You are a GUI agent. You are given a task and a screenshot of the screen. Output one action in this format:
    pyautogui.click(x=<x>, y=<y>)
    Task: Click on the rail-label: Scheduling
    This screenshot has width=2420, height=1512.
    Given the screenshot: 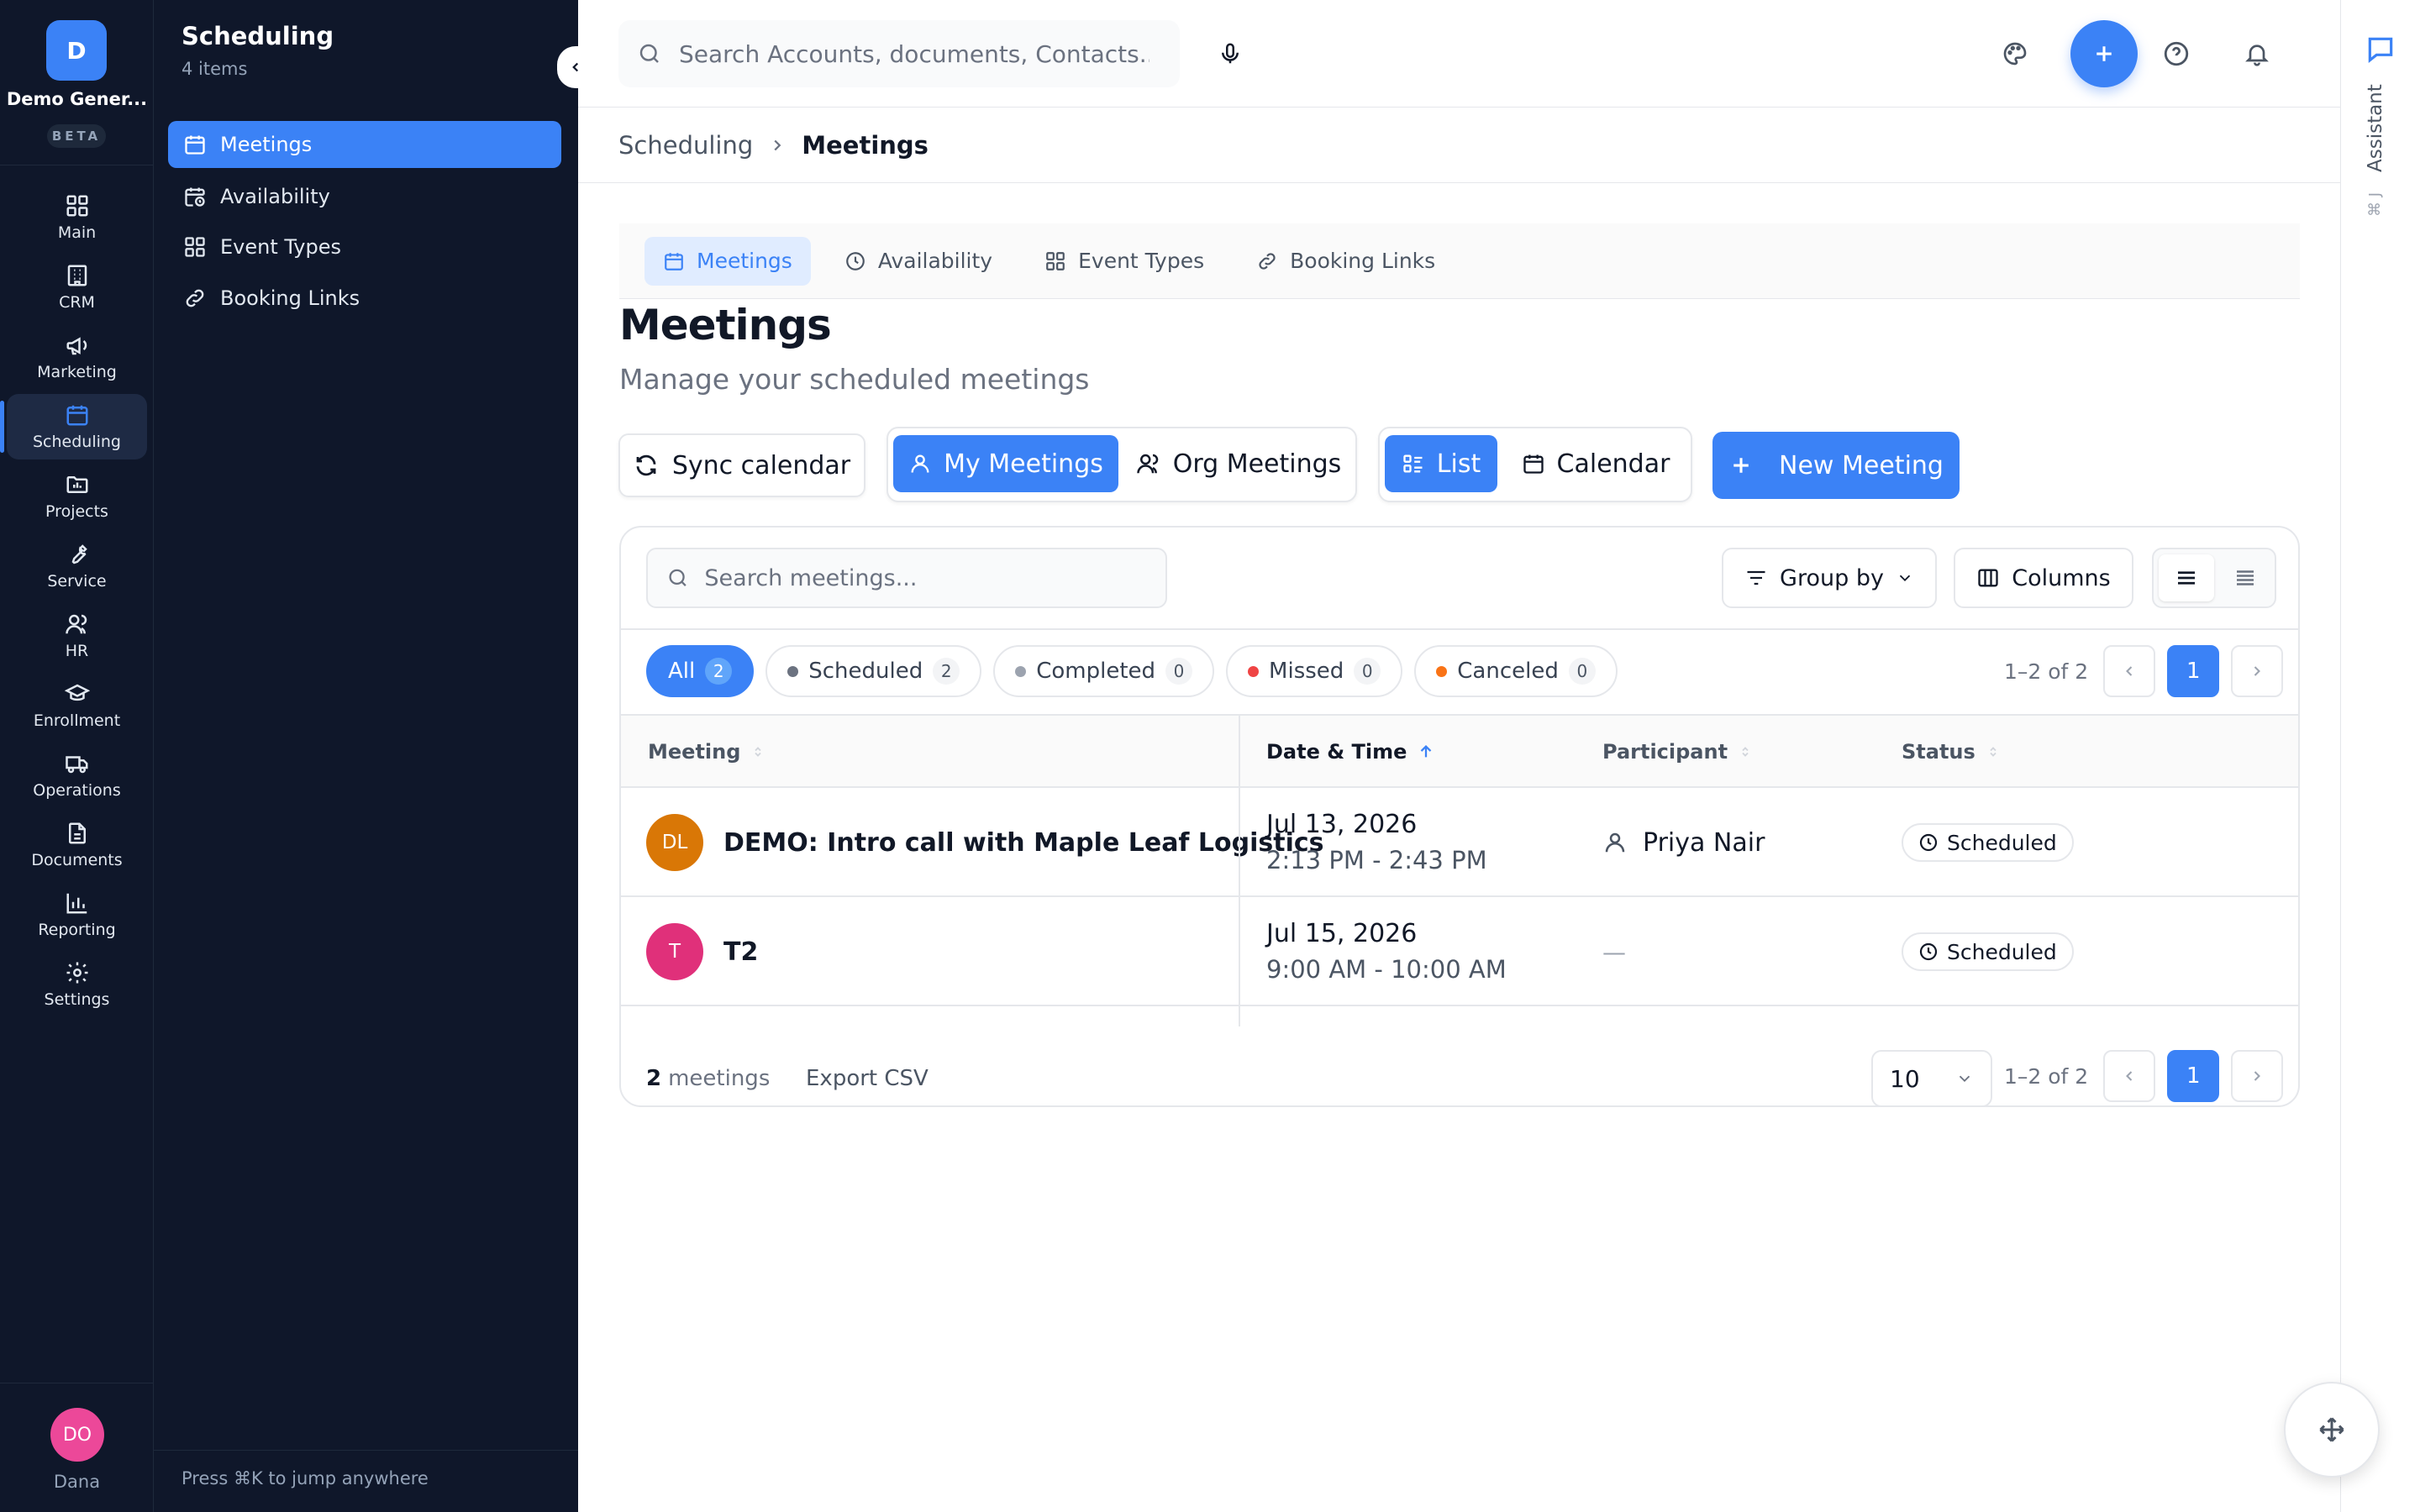 What is the action you would take?
    pyautogui.click(x=77, y=442)
    